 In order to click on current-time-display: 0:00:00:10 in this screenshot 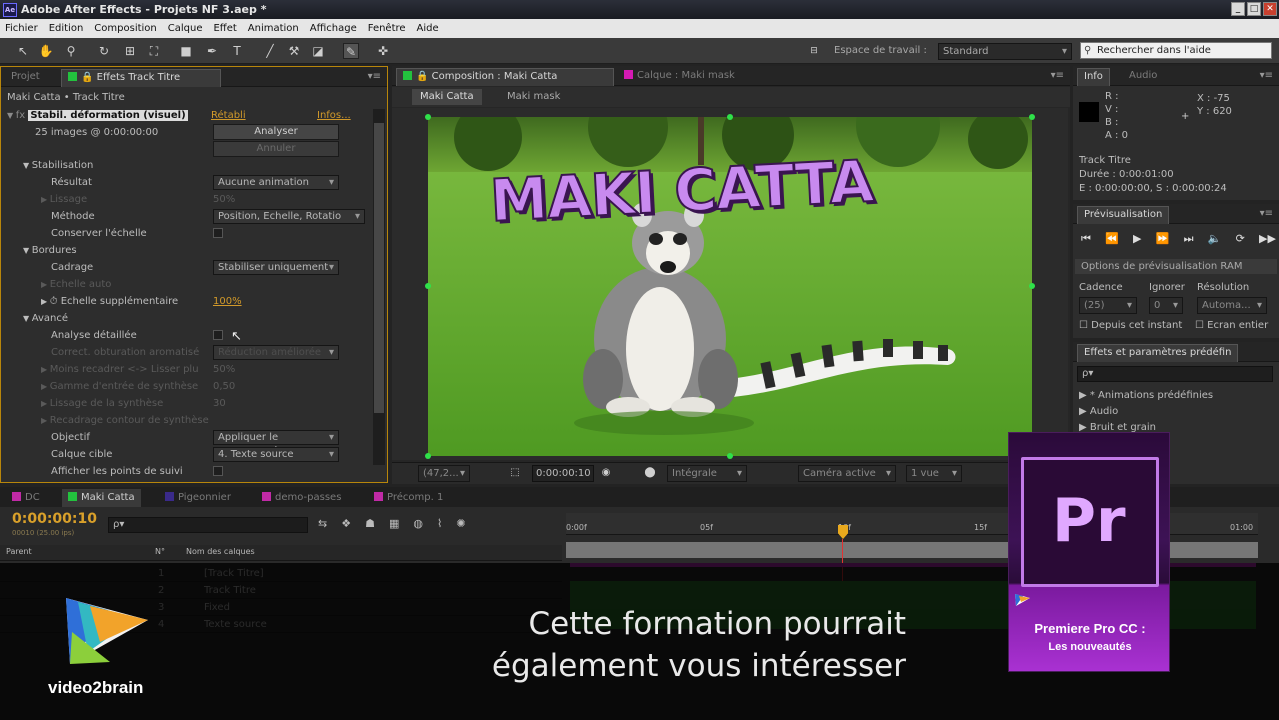, I will do `click(563, 473)`.